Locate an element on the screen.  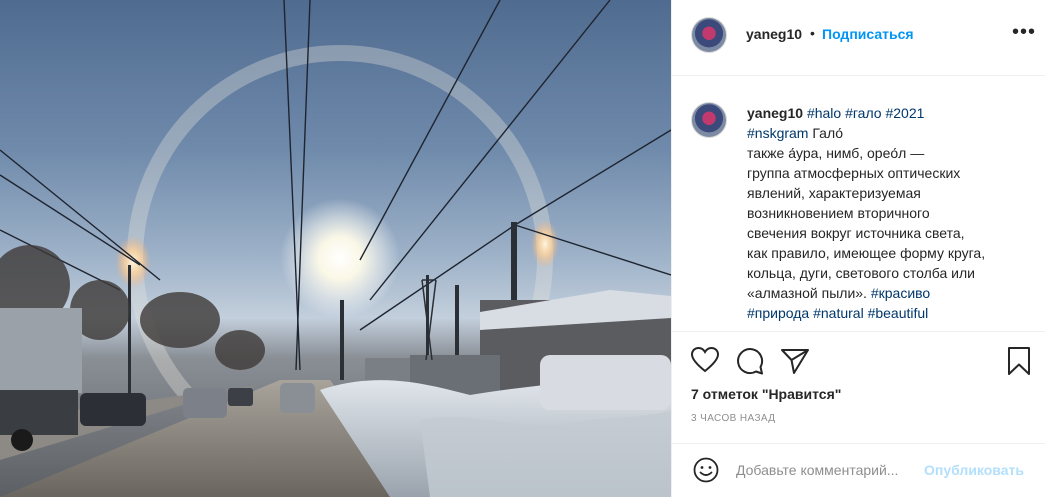
post-header: yaneg10 • Подписаться ••• is located at coordinates (858, 38).